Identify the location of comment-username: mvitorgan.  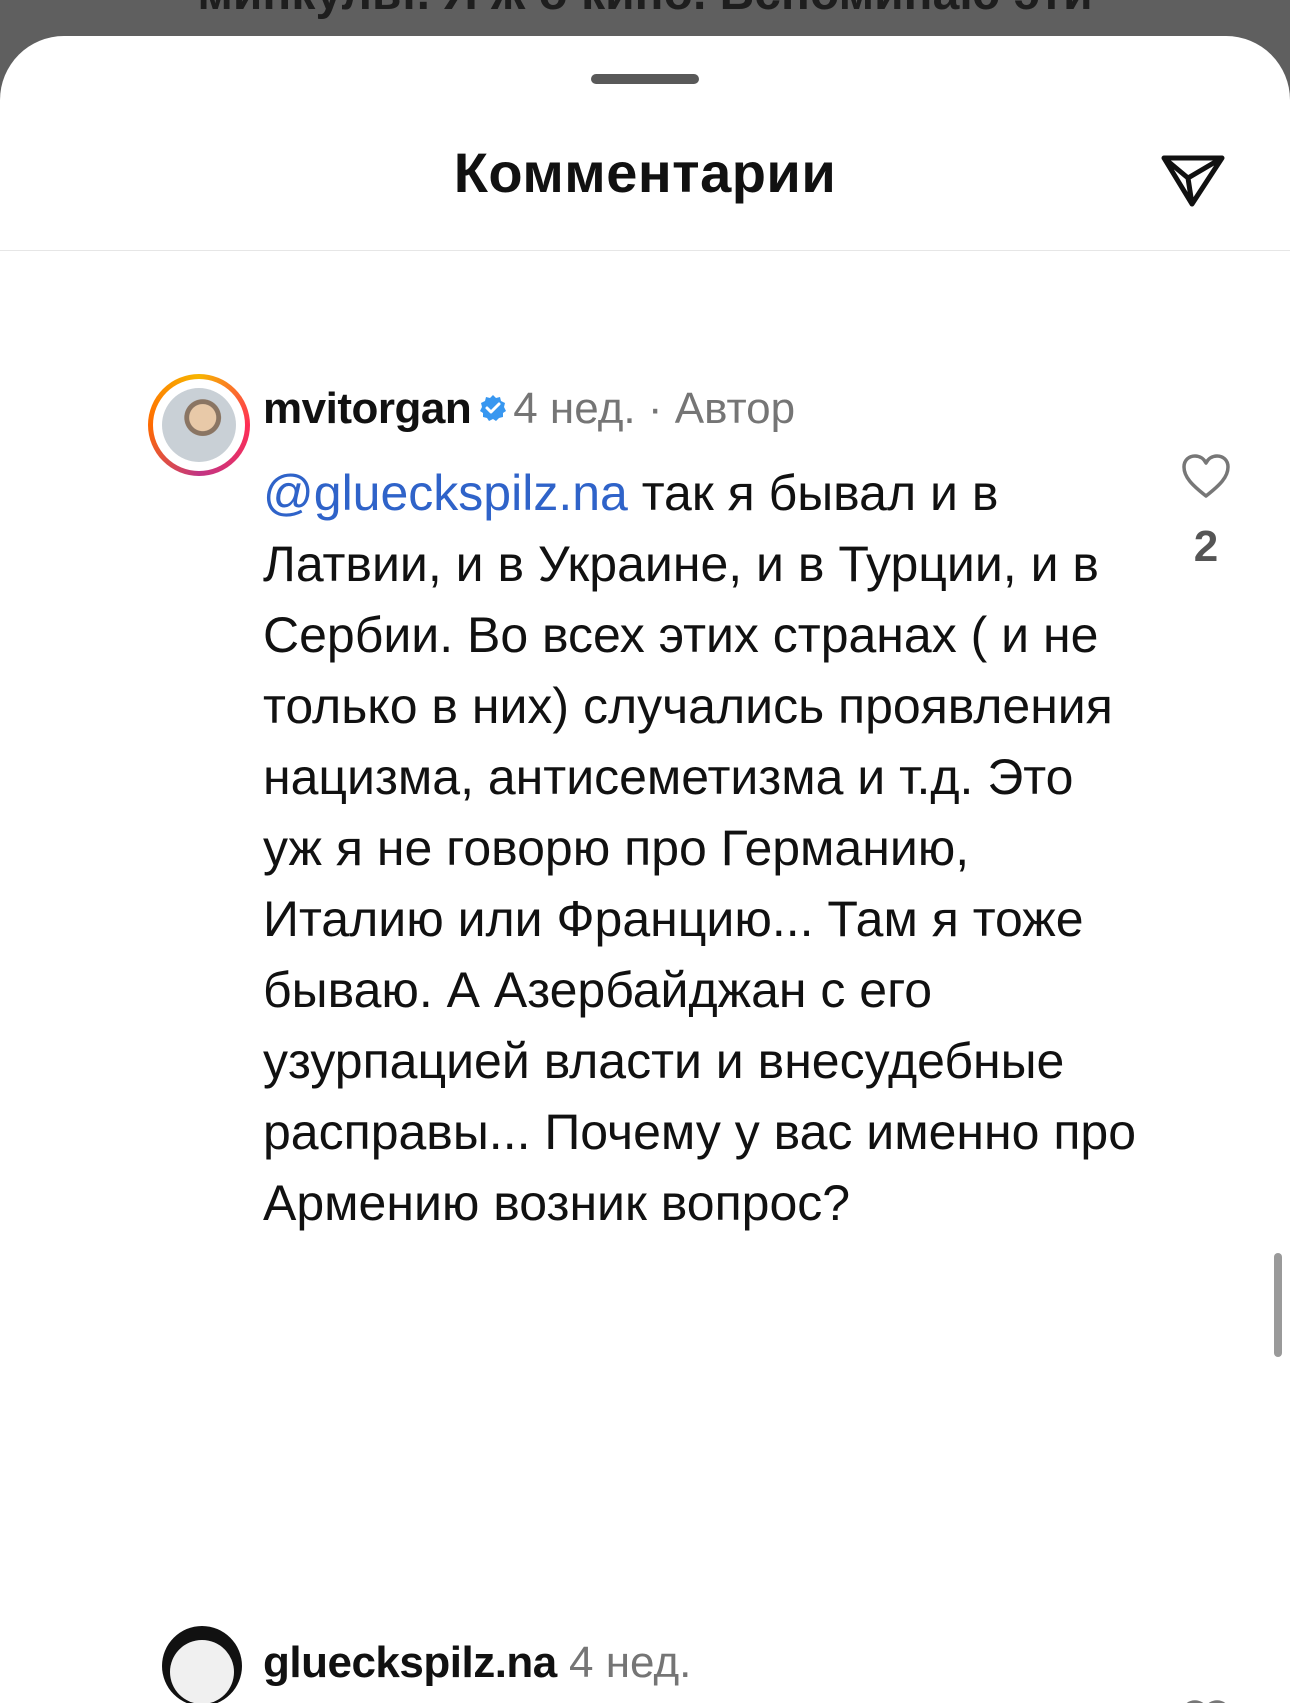
(367, 408).